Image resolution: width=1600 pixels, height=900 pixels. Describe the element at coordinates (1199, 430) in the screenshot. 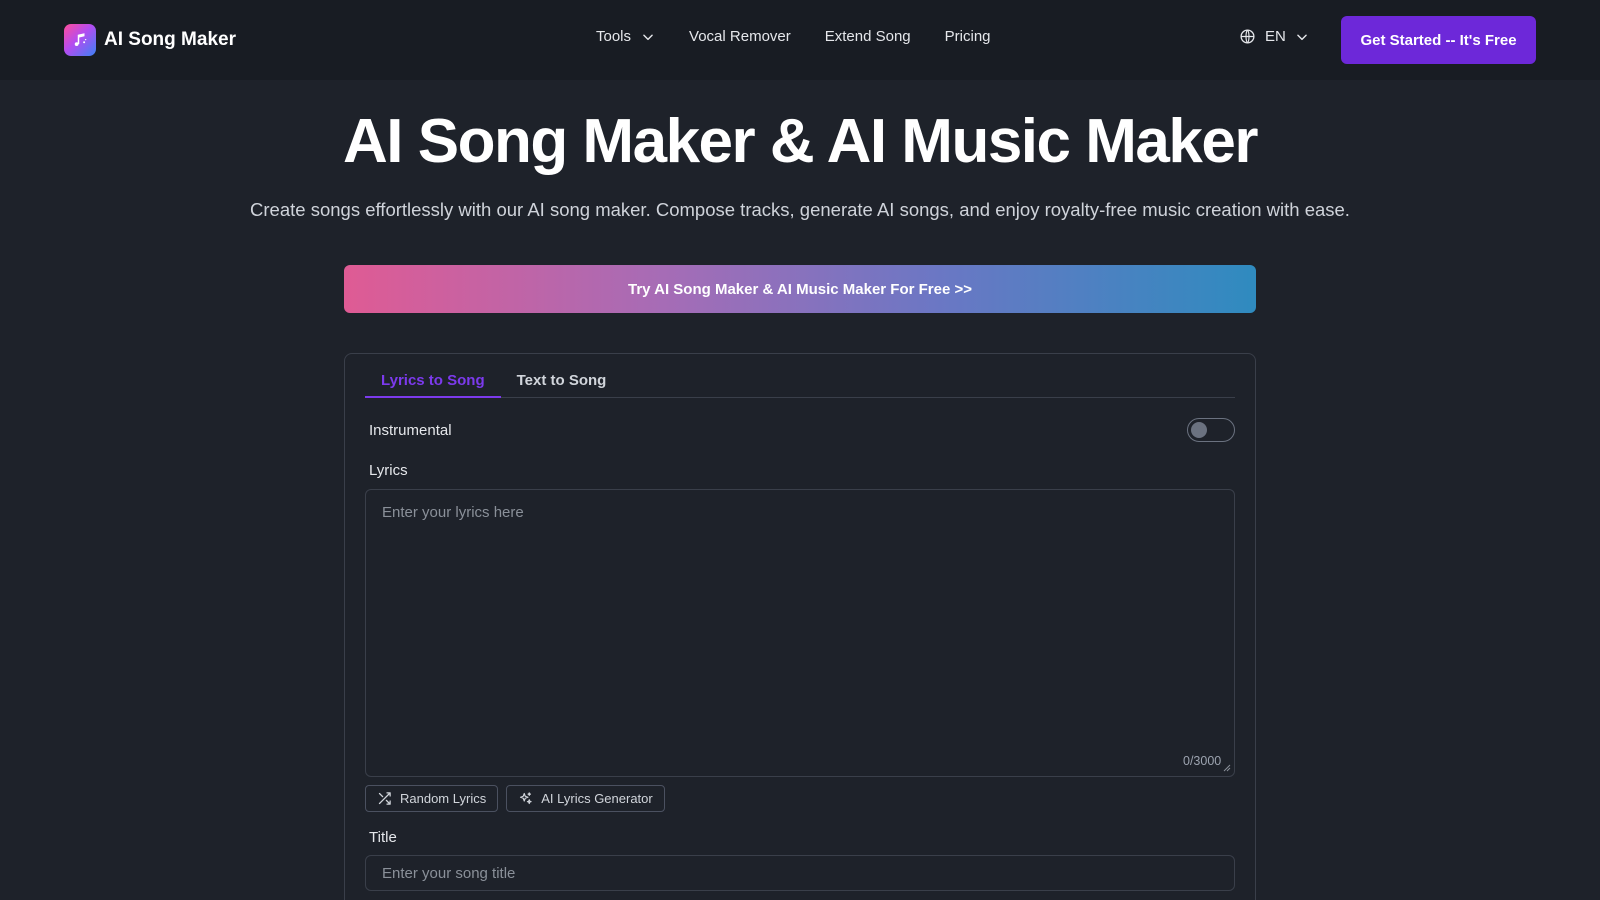

I see `toggle-knob` at that location.